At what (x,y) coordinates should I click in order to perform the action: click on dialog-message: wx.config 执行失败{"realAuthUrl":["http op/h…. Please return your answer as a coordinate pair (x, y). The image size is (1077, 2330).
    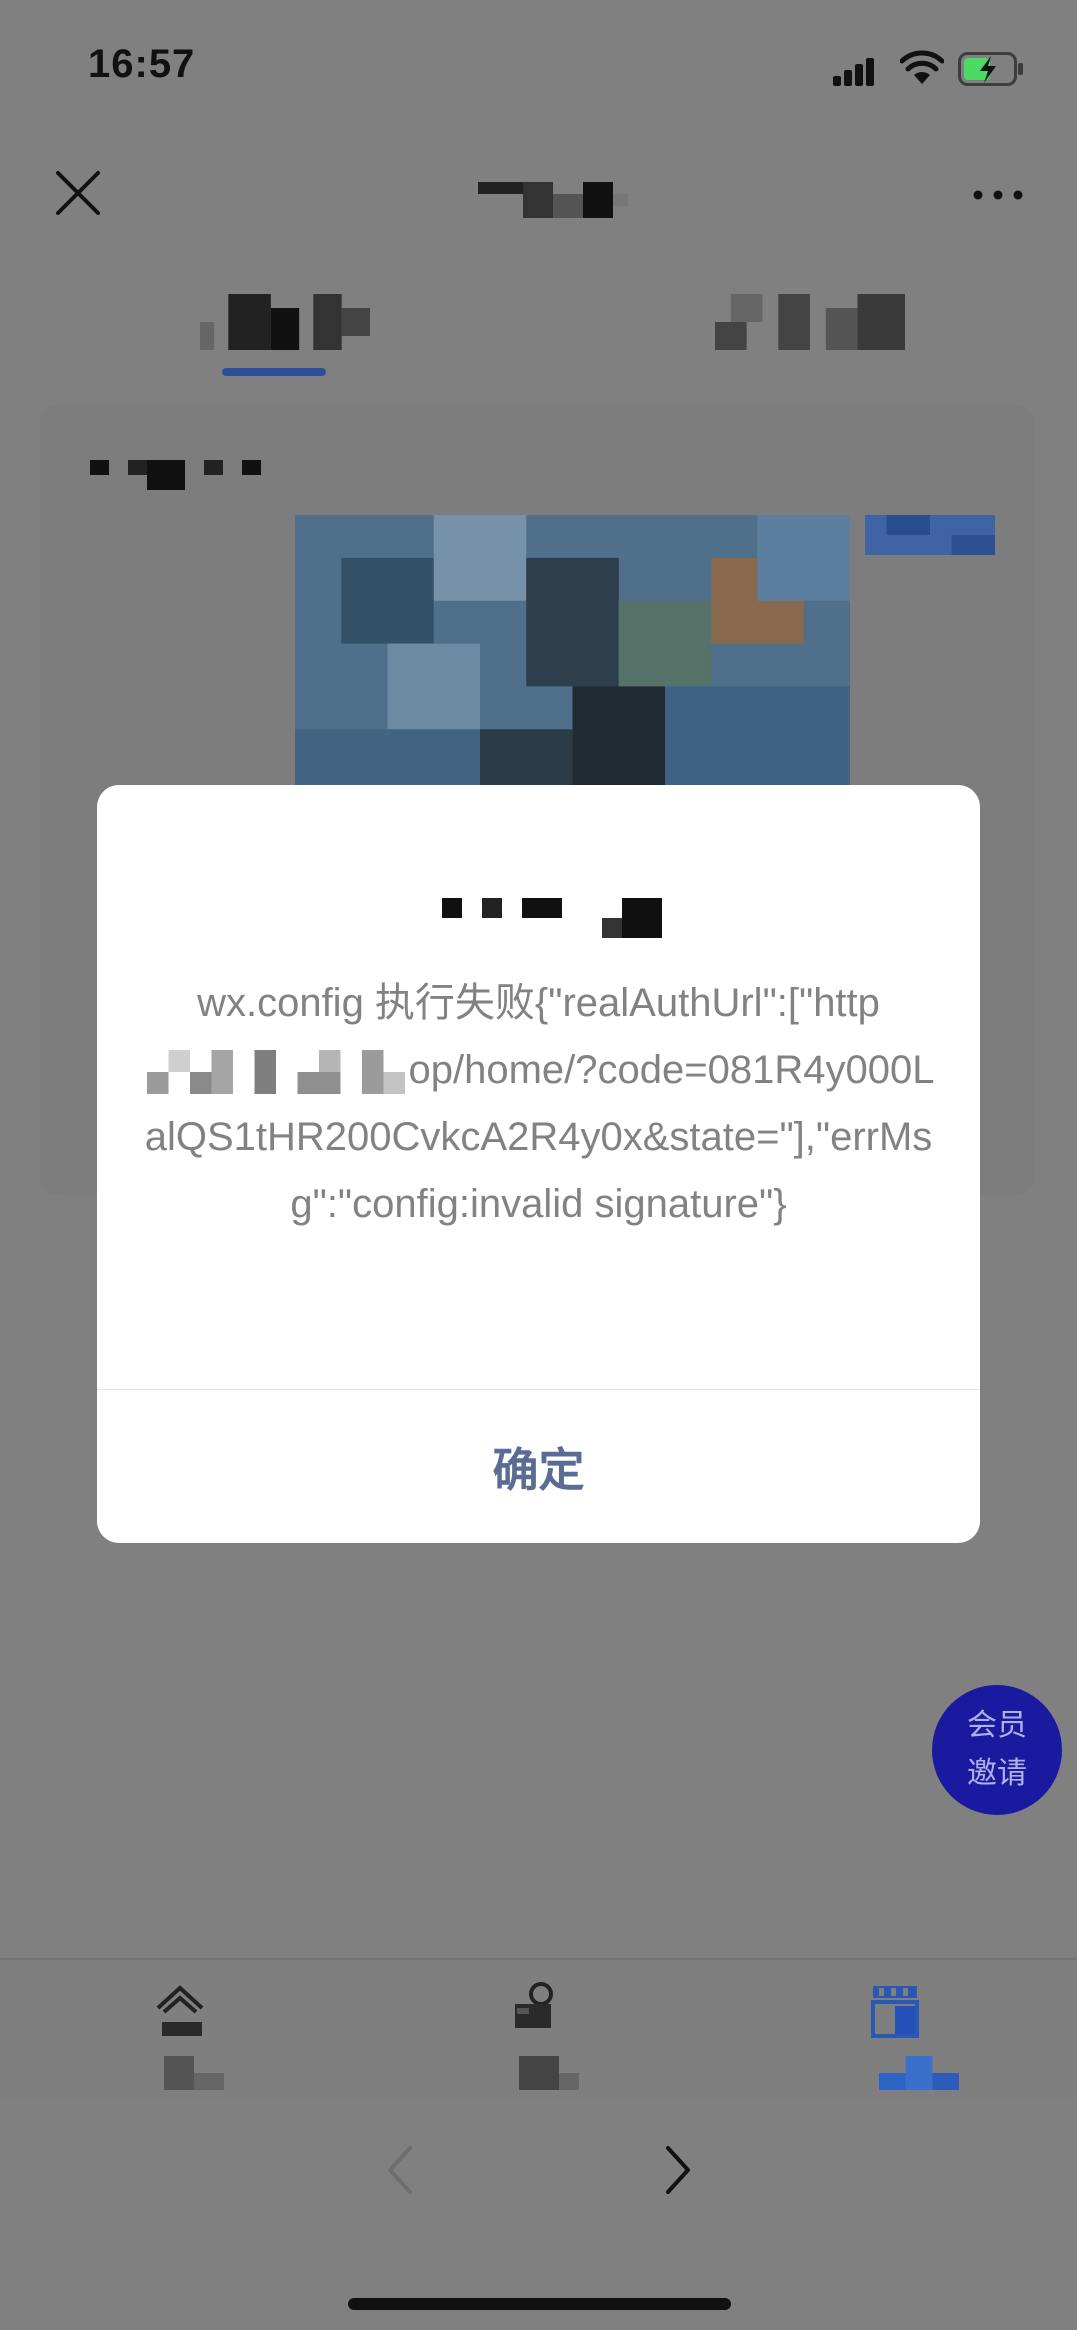
    Looking at the image, I should click on (538, 1104).